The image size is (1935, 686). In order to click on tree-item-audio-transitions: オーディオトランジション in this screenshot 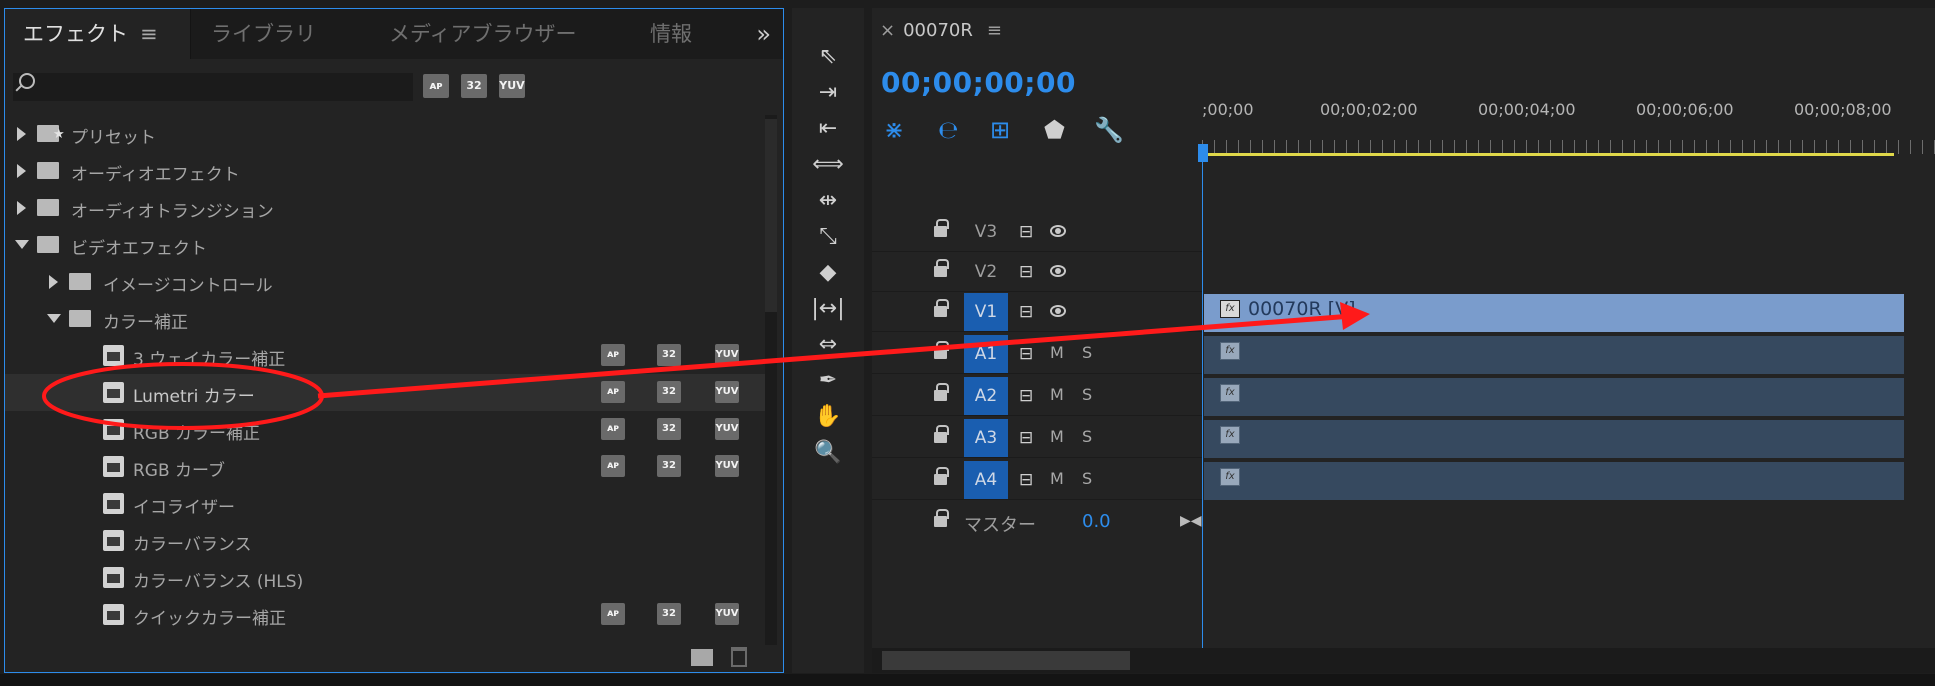, I will do `click(388, 207)`.